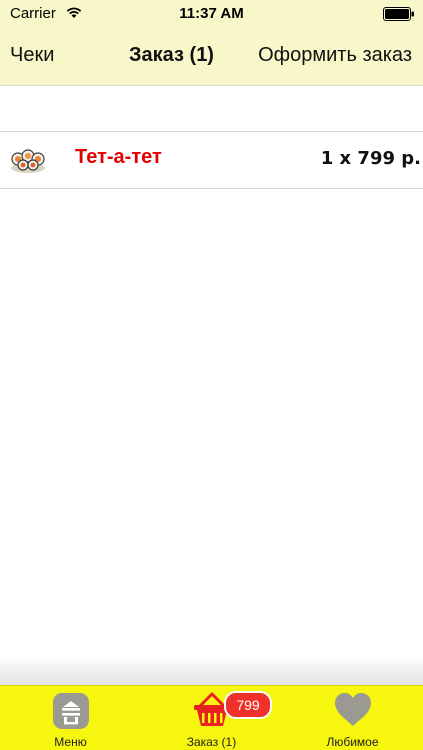 The width and height of the screenshot is (423, 750). Describe the element at coordinates (211, 742) in the screenshot. I see `tab-label: Заказ (1)` at that location.